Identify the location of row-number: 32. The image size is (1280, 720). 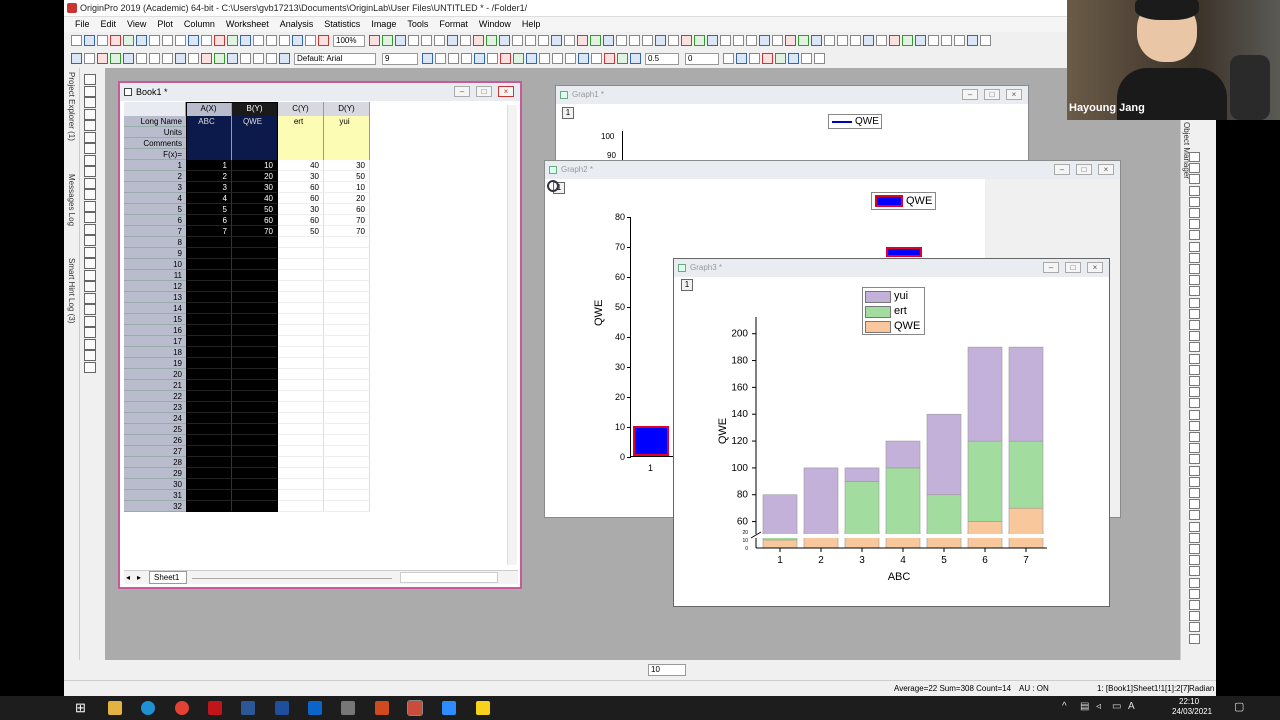
(155, 506).